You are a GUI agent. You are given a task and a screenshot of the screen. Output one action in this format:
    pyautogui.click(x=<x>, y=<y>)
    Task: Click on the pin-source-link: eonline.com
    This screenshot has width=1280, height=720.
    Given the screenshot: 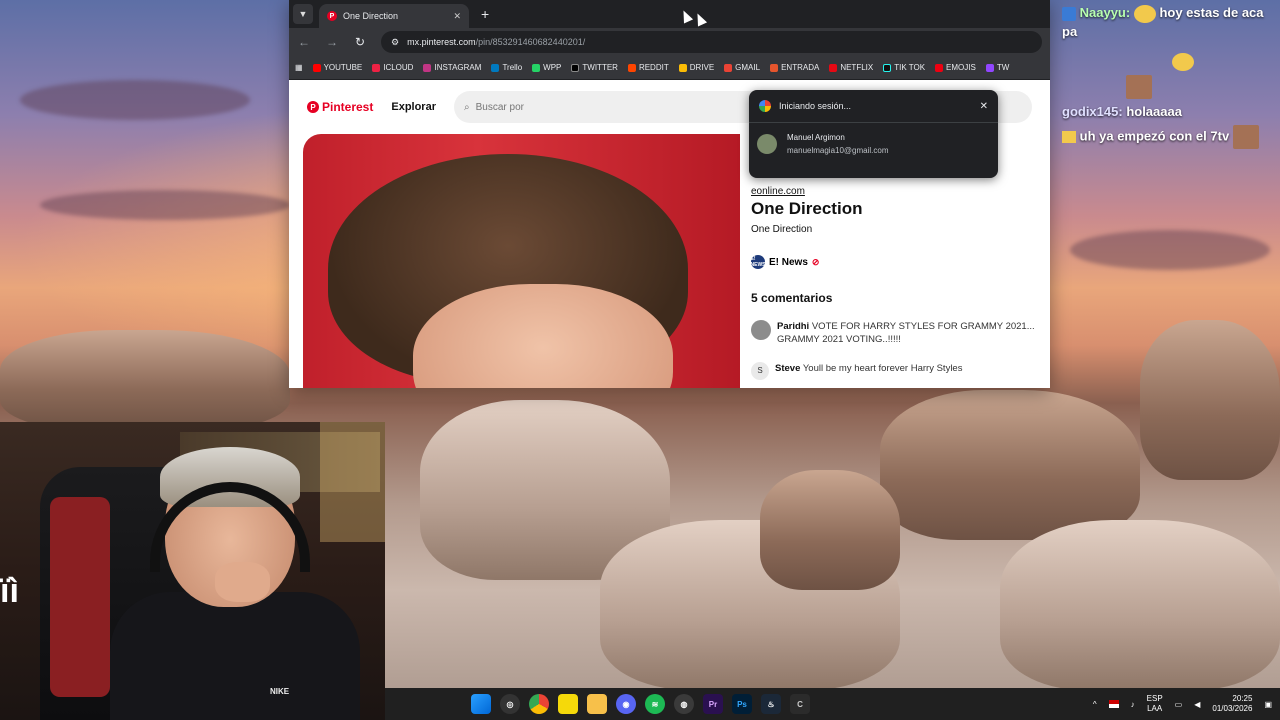 What is the action you would take?
    pyautogui.click(x=900, y=191)
    